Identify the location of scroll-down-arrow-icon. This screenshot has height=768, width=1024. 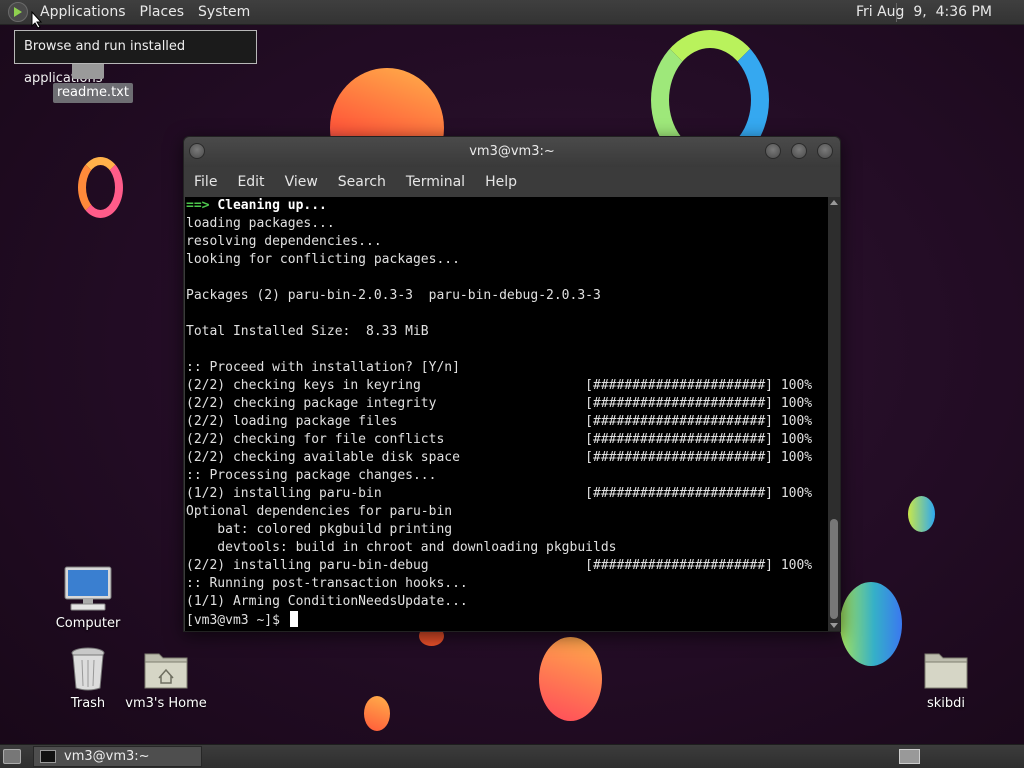
(834, 625).